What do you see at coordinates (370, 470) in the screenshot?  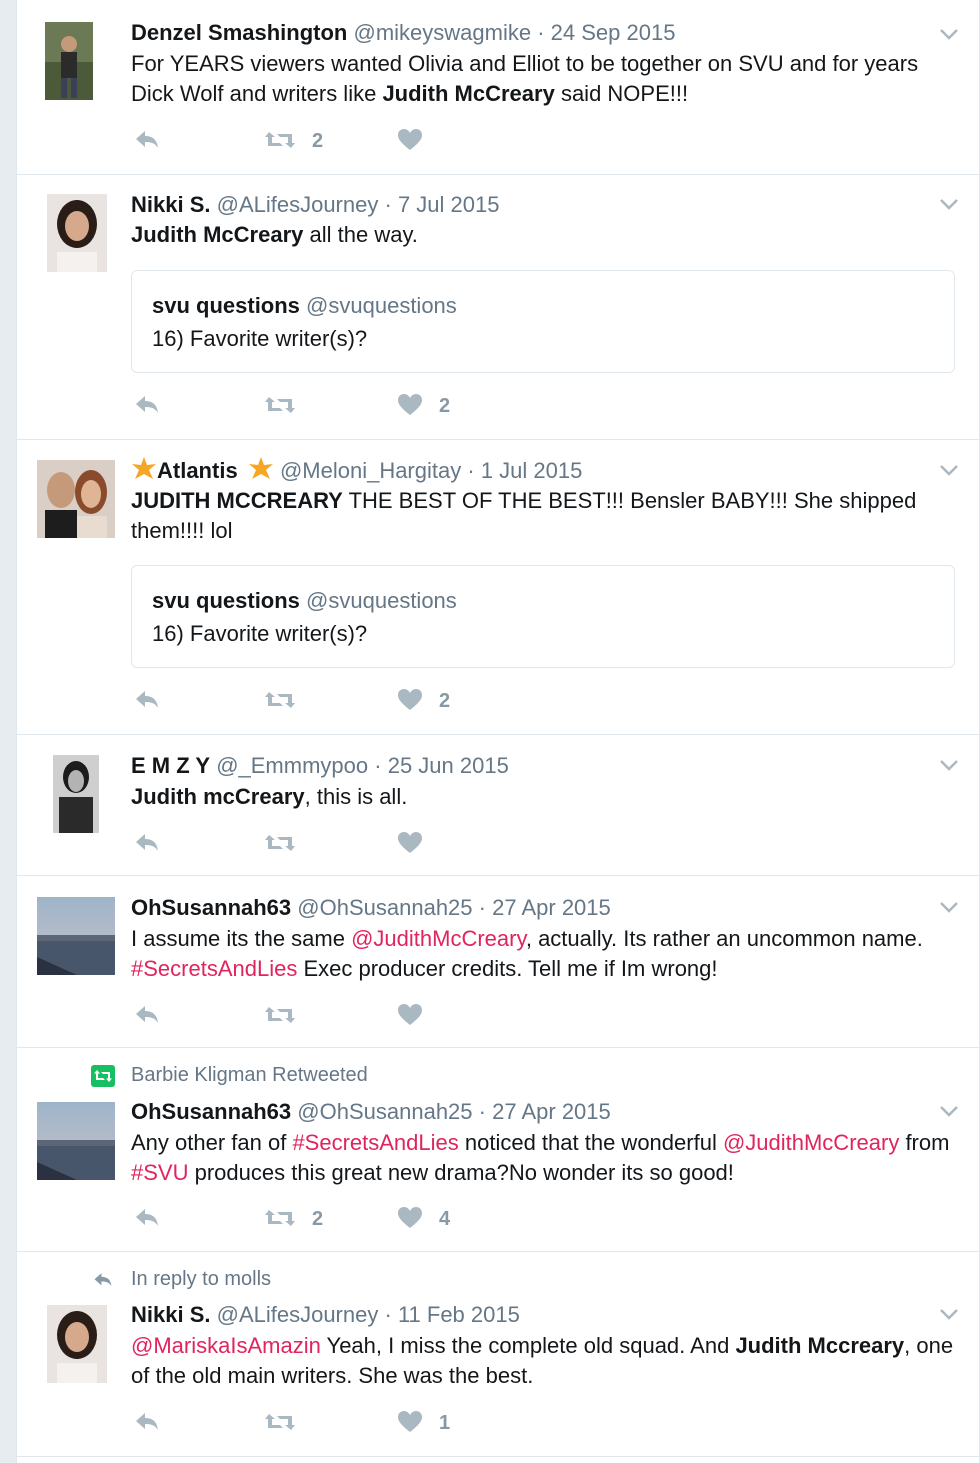 I see `author-handle: @Meloni_Hargitay` at bounding box center [370, 470].